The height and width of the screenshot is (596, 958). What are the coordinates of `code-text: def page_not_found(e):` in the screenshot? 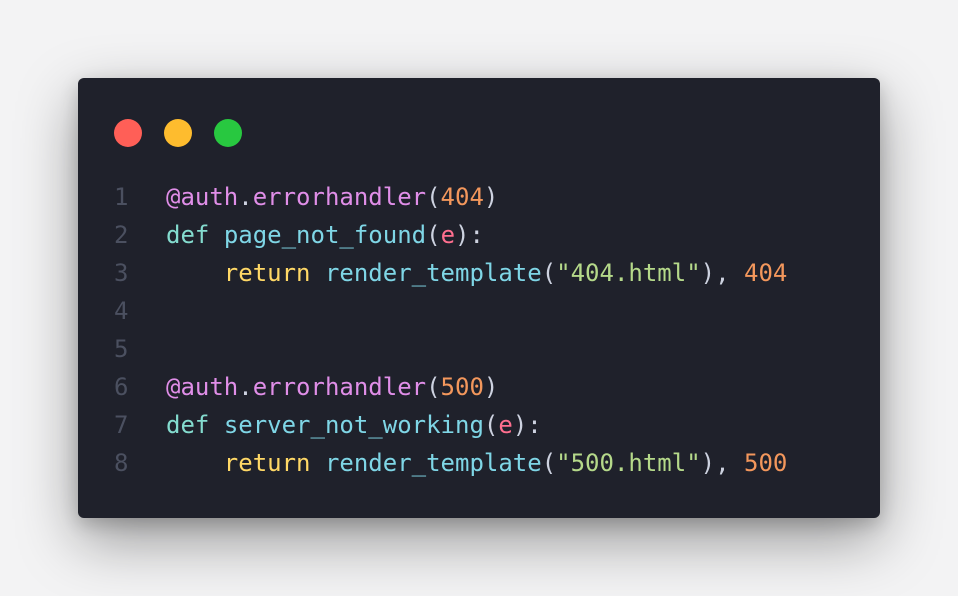 It's located at (325, 235).